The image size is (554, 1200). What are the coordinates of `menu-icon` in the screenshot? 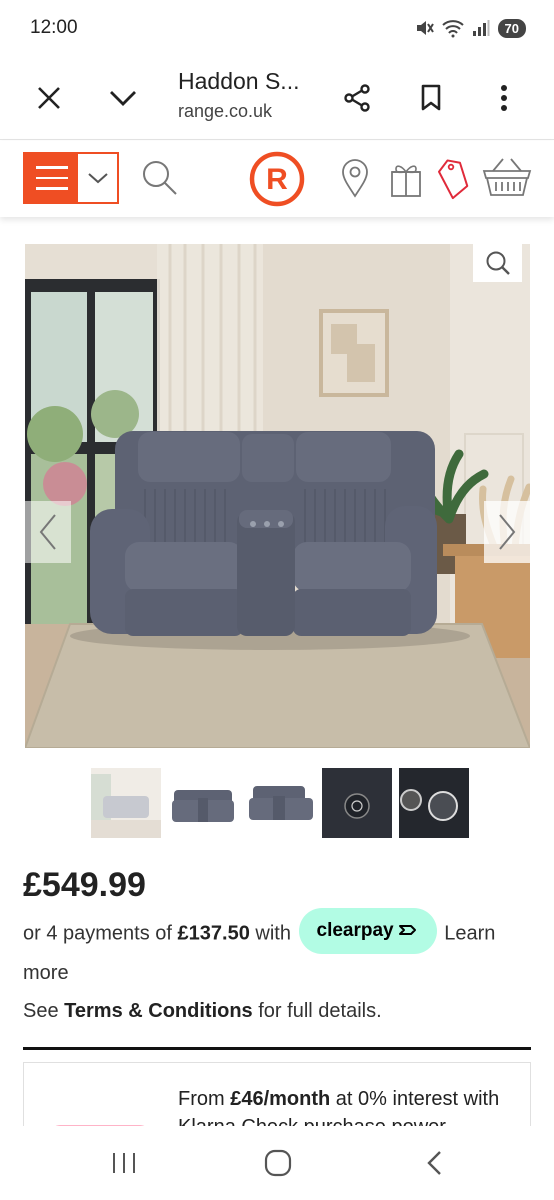 It's located at (51, 178).